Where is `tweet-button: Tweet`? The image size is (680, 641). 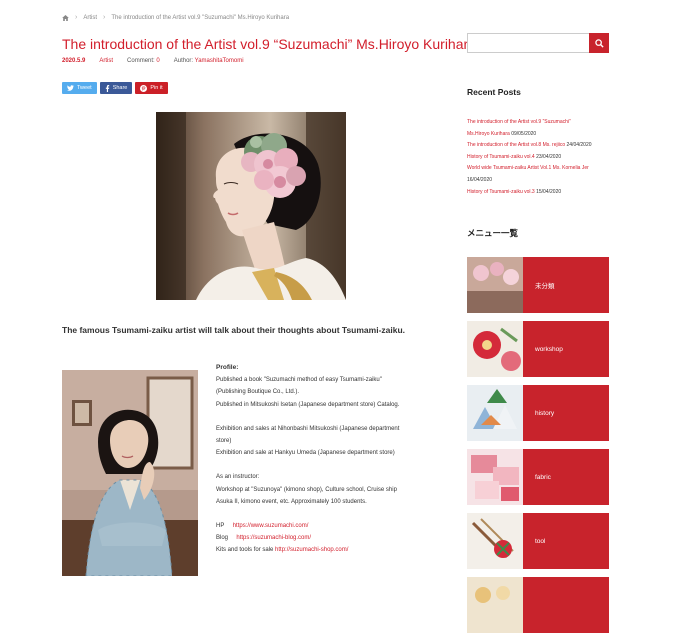 tweet-button: Tweet is located at coordinates (79, 88).